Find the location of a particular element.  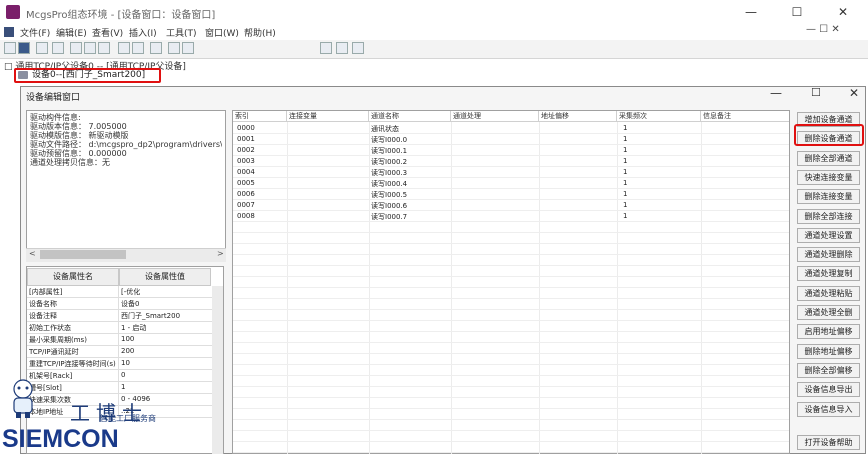

delete-all-channels-button: 删除全部通道 is located at coordinates (828, 158).